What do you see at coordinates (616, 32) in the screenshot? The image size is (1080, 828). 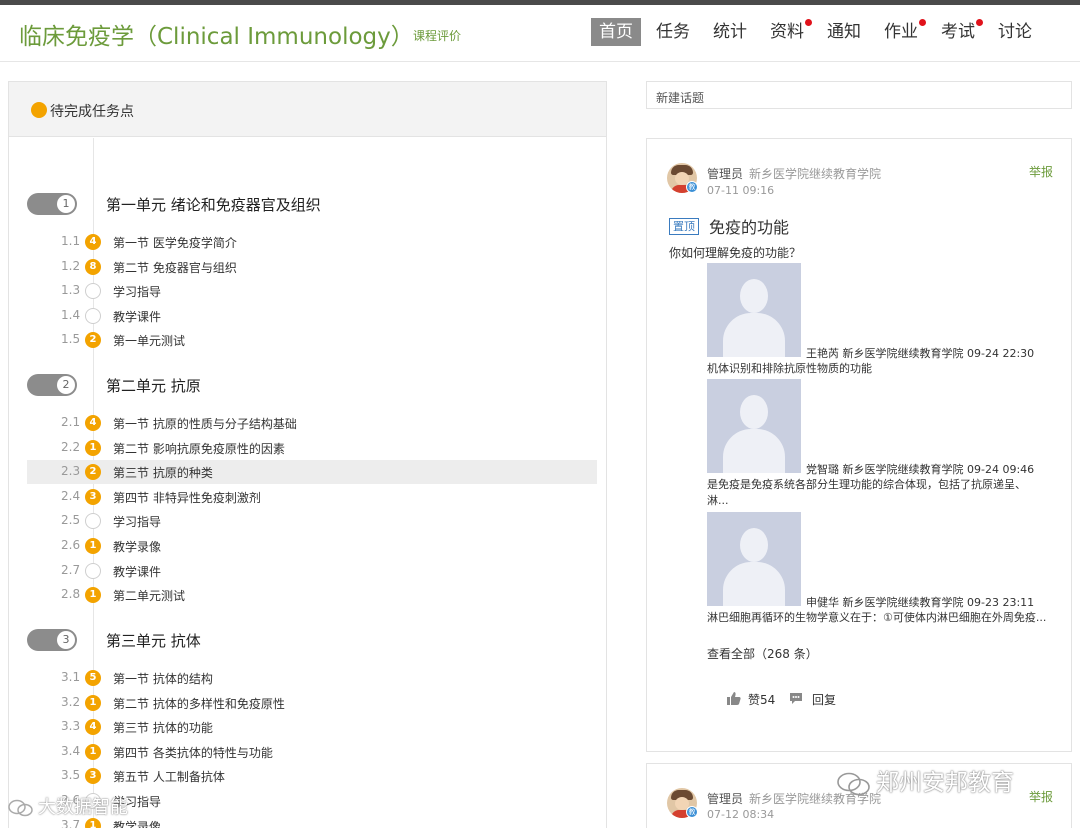 I see `nav-item-0: 首页` at bounding box center [616, 32].